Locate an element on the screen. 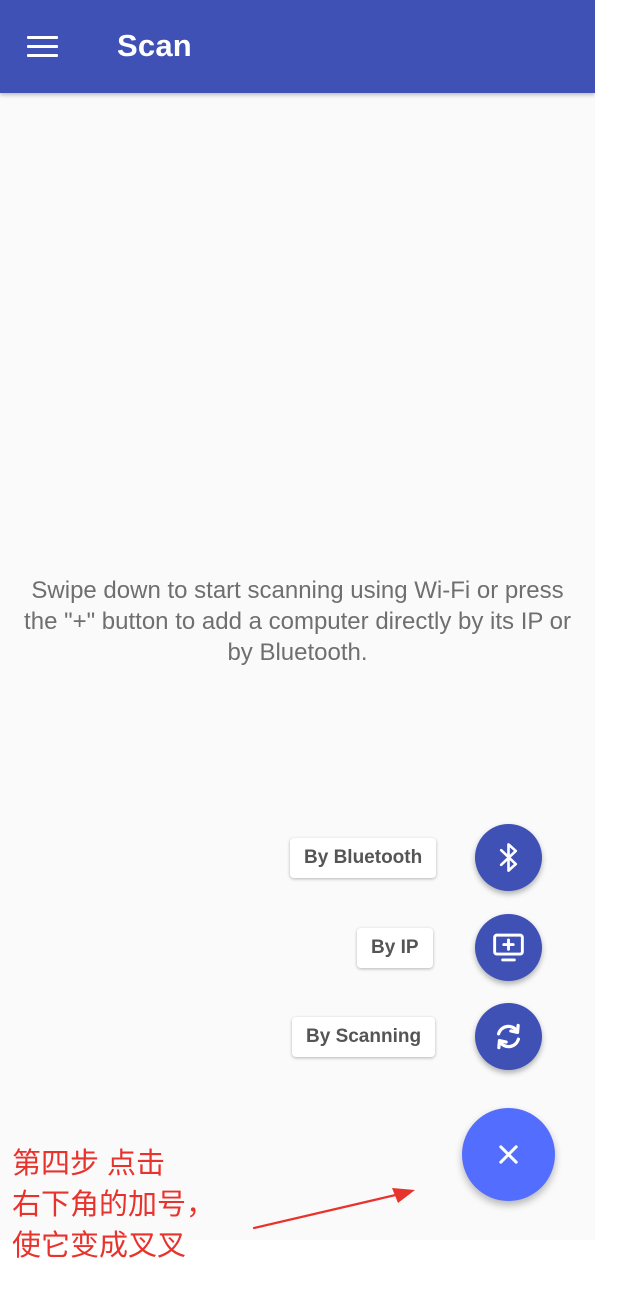  annotation-arrow-icon is located at coordinates (333, 1209).